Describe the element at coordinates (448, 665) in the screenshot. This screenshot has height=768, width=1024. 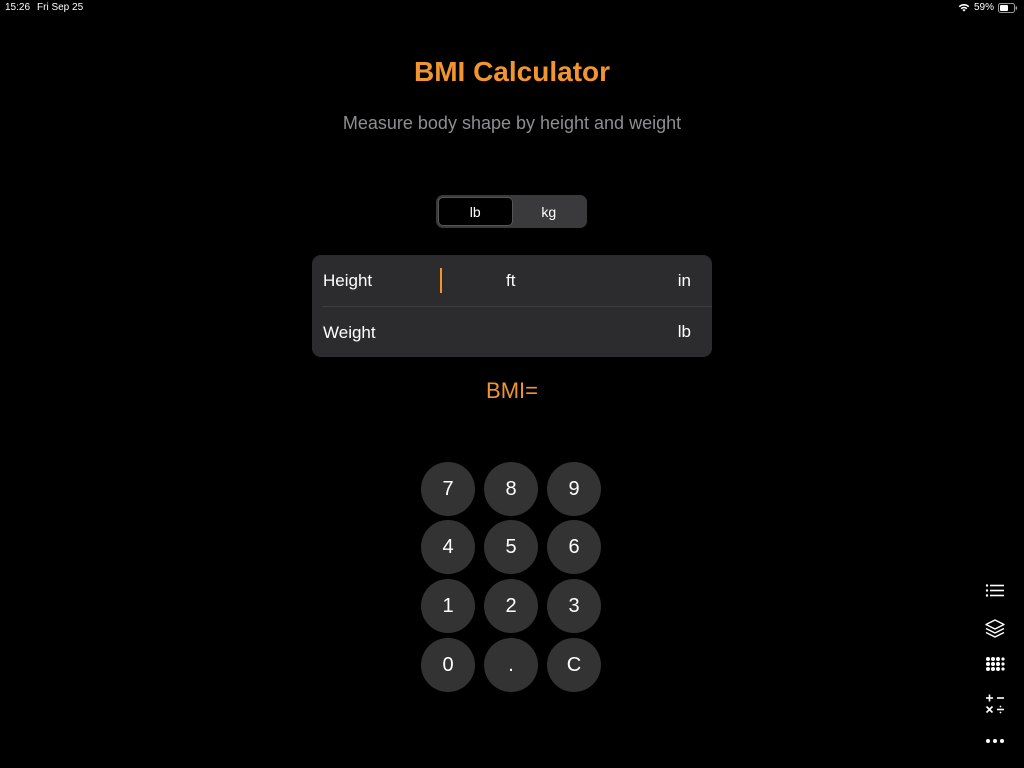
I see `key-0: 0` at that location.